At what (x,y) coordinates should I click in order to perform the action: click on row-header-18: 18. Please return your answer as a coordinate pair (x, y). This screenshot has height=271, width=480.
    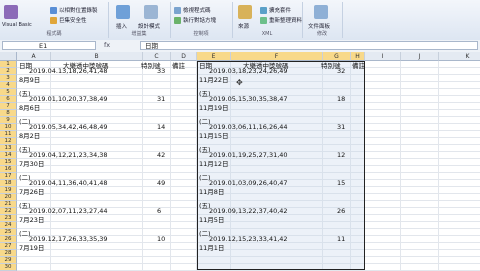
    Looking at the image, I should click on (8, 183).